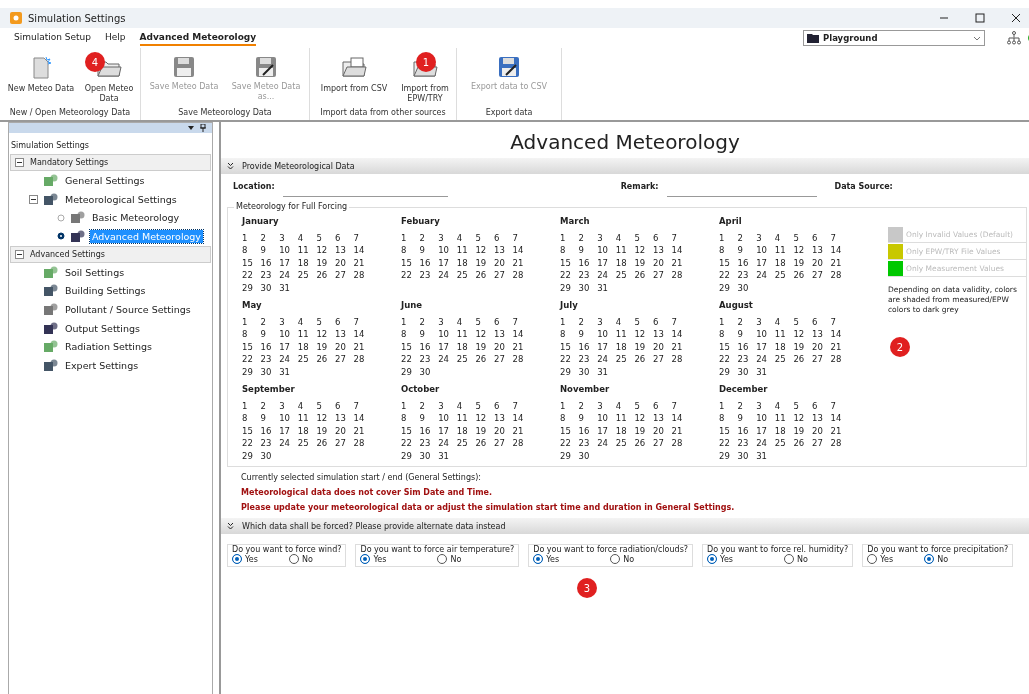 This screenshot has height=694, width=1029. I want to click on collapse-icon, so click(33, 199).